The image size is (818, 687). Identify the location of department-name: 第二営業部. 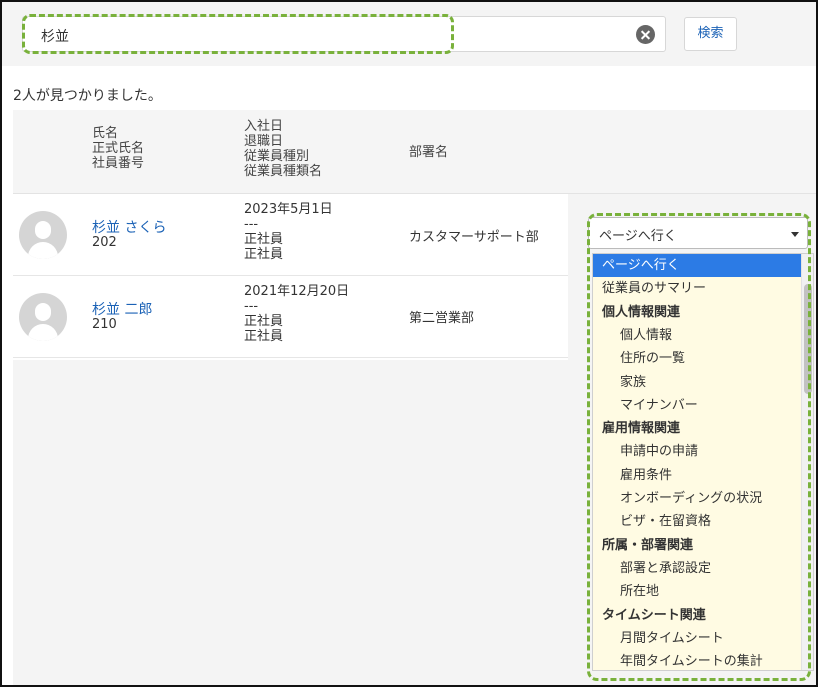
(442, 318).